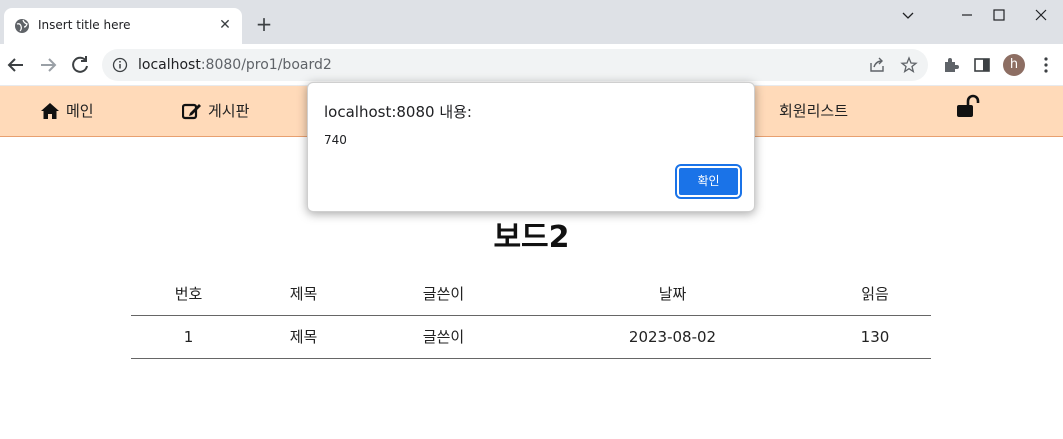 Image resolution: width=1063 pixels, height=439 pixels. I want to click on extensions-puzzle-icon, so click(951, 65).